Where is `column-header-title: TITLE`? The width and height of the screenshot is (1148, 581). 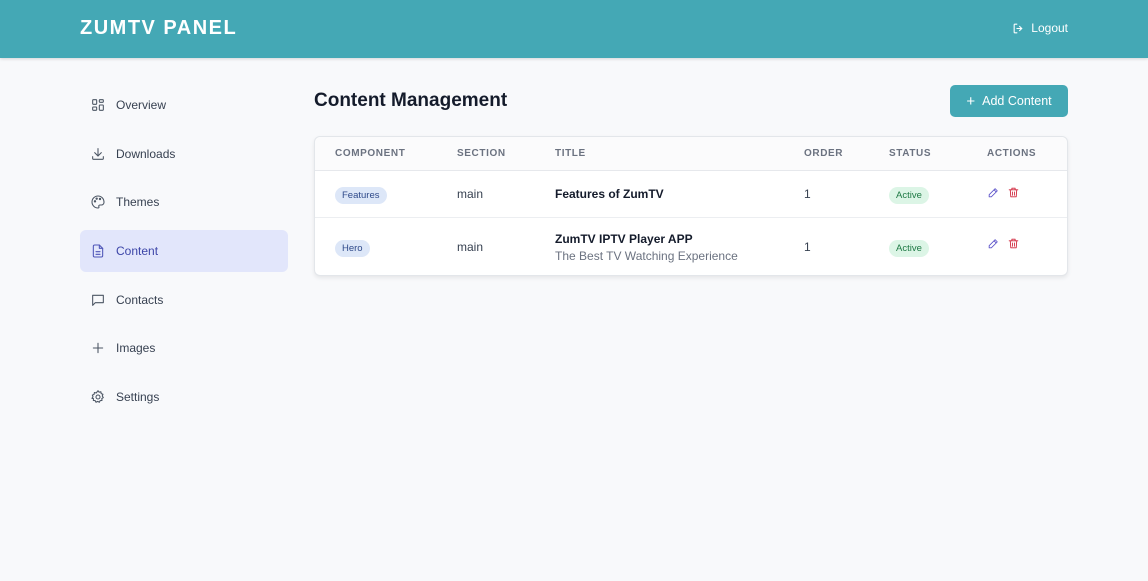
column-header-title: TITLE is located at coordinates (570, 153).